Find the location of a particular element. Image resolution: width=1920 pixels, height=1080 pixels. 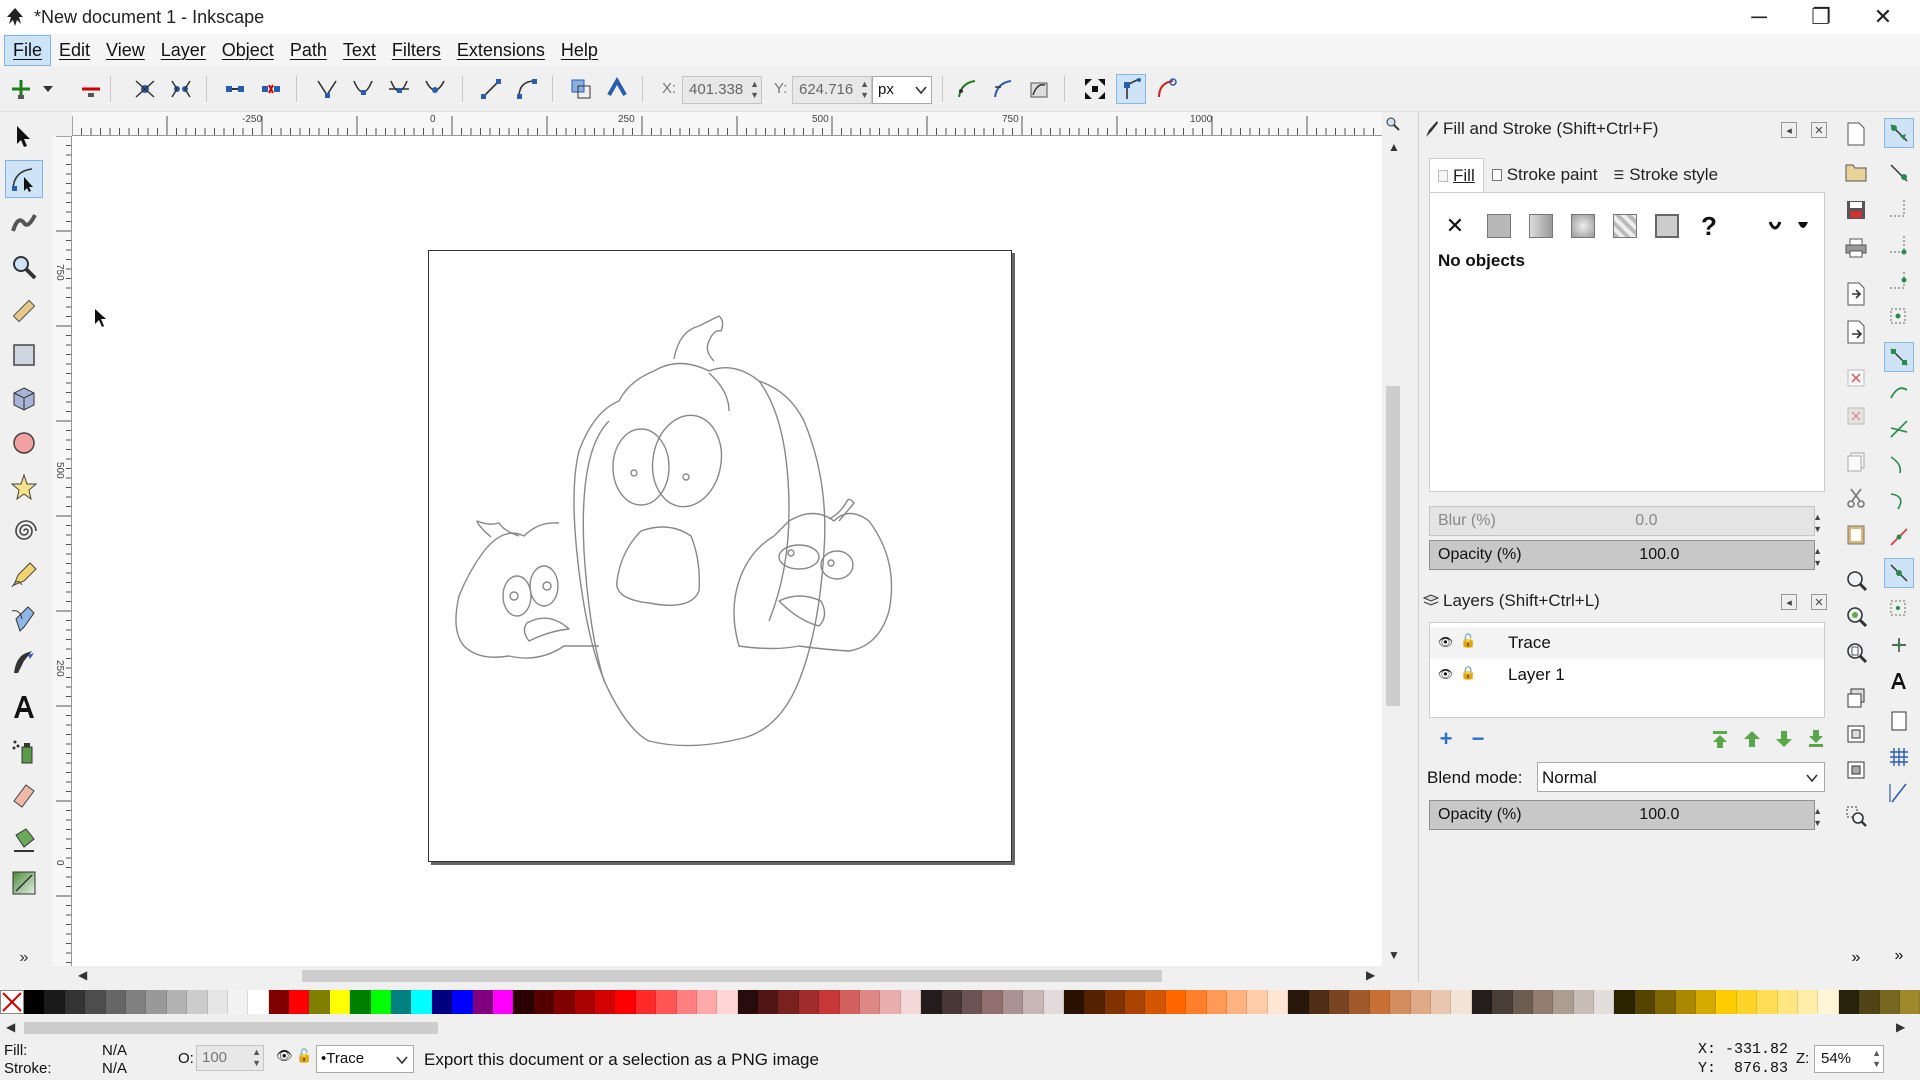

maximize-button: ❐ is located at coordinates (1821, 17).